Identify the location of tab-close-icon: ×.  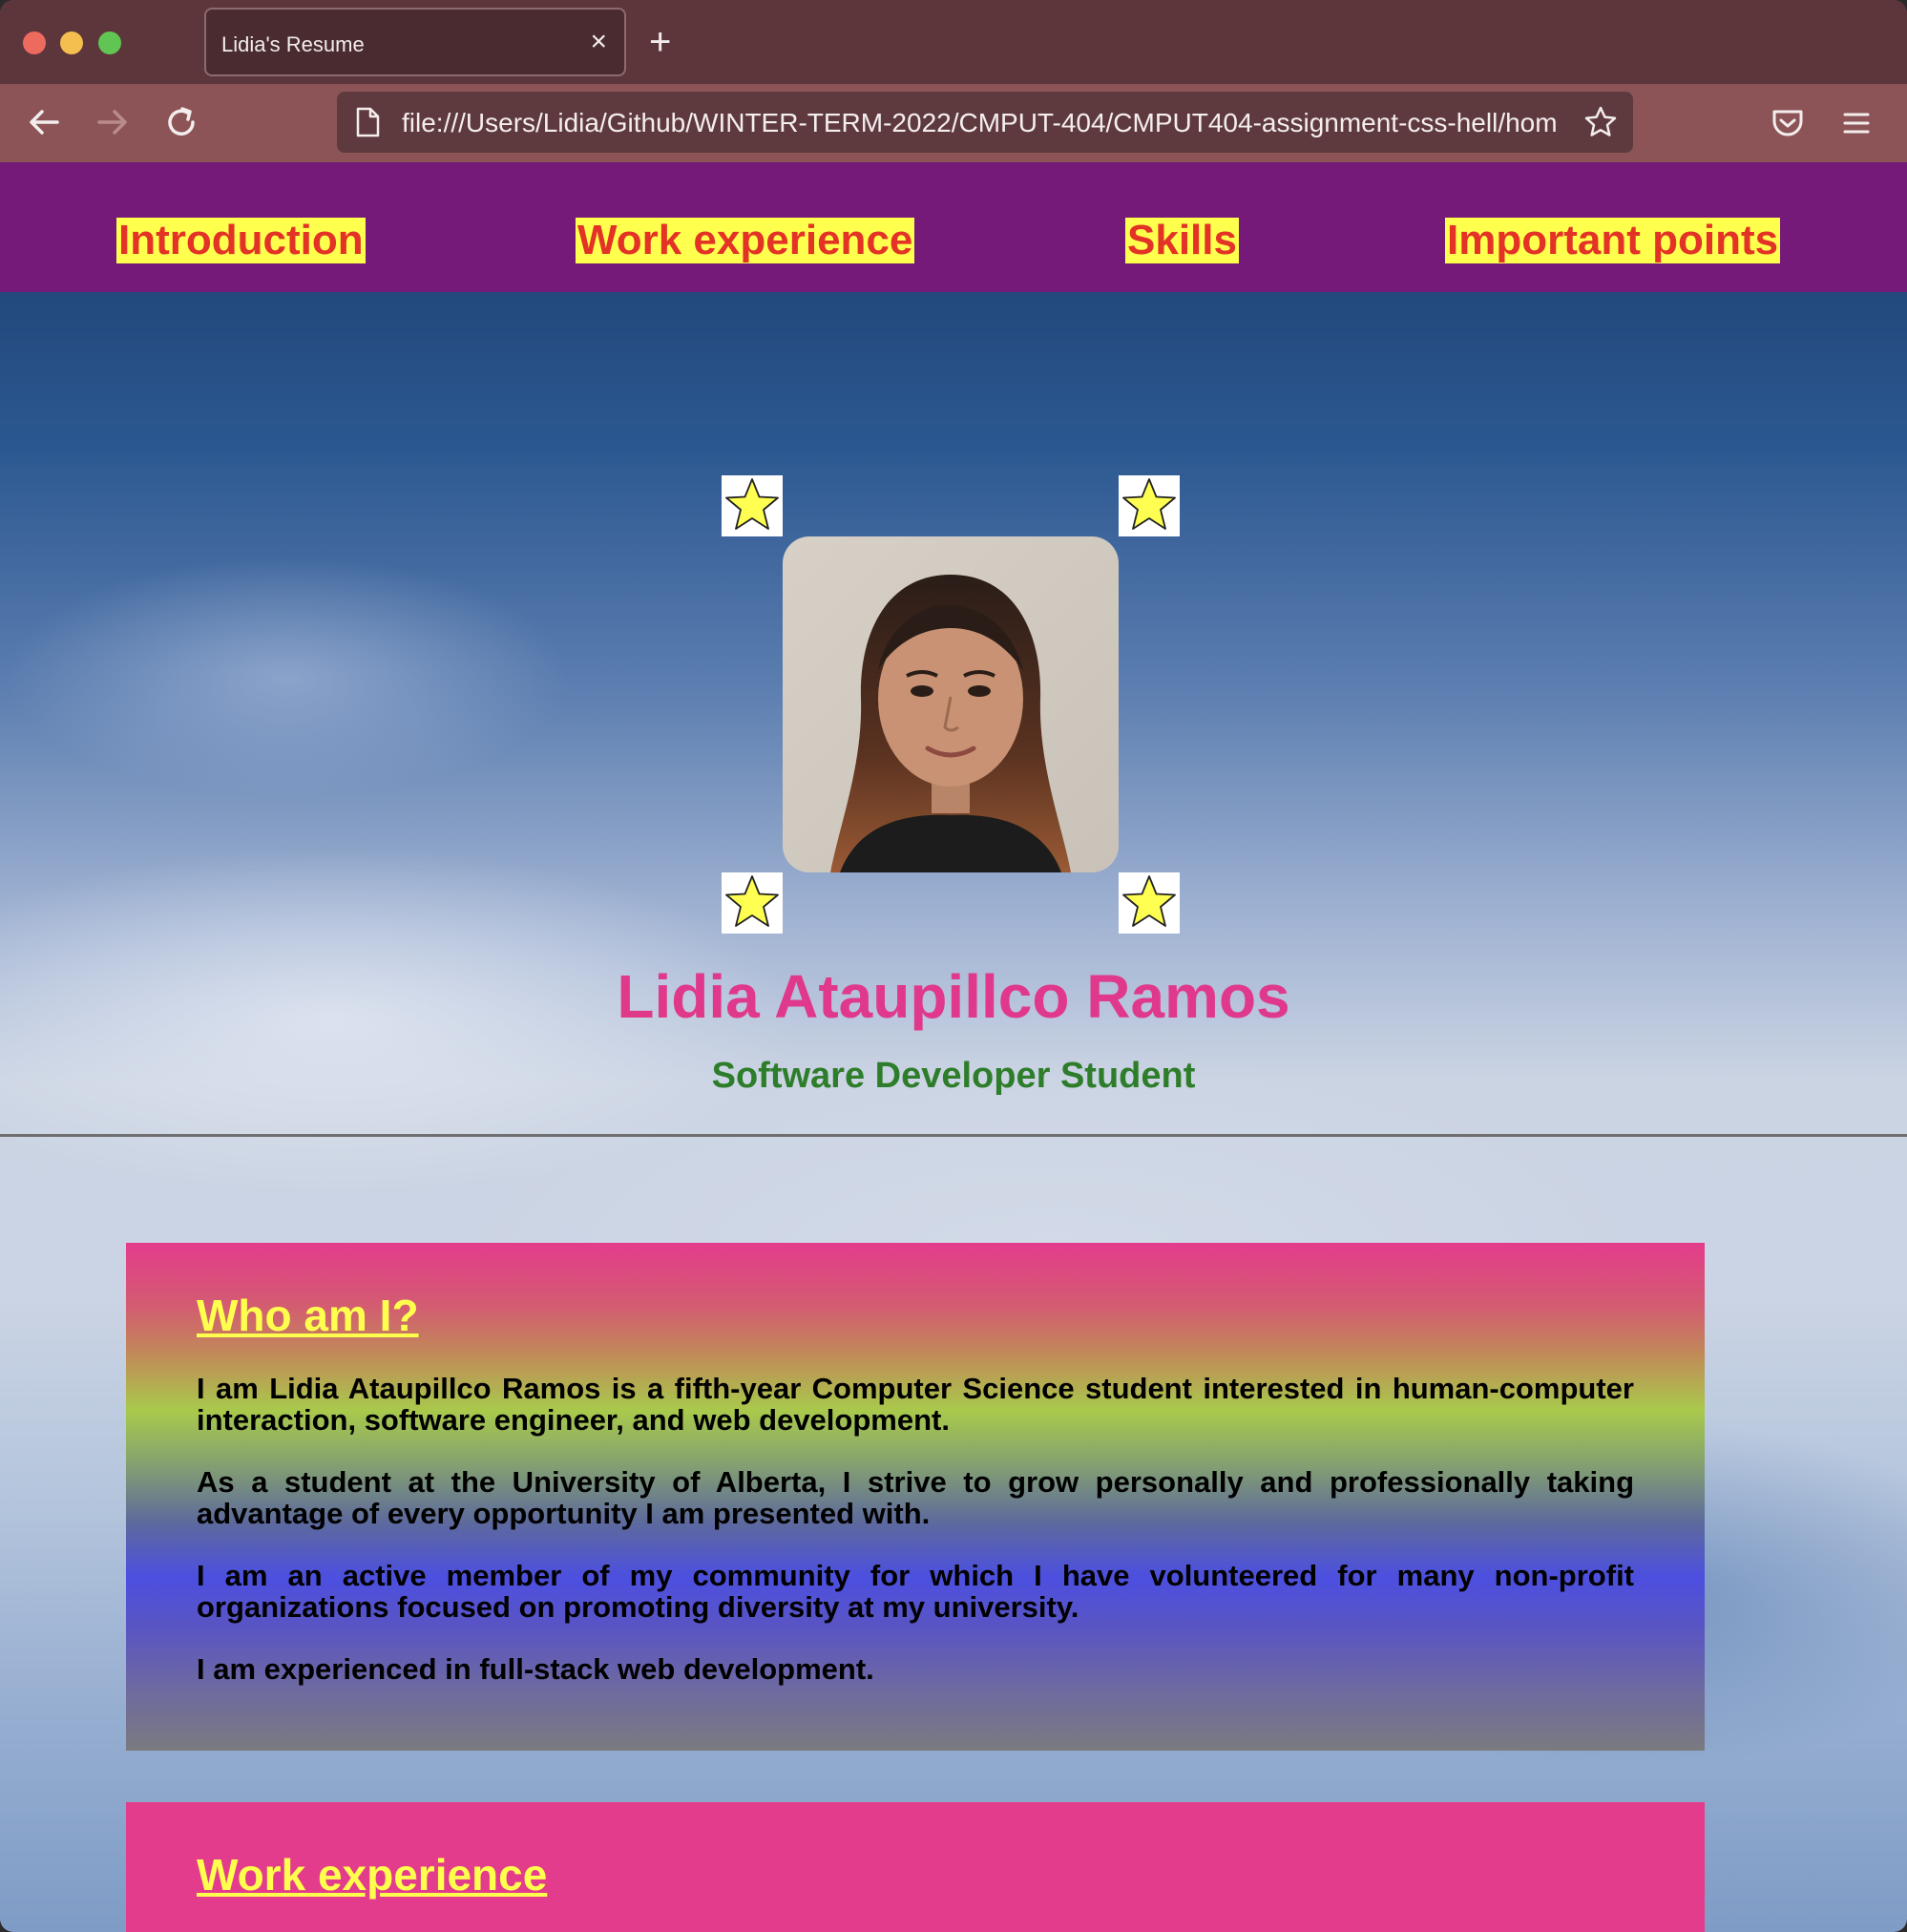
(598, 42).